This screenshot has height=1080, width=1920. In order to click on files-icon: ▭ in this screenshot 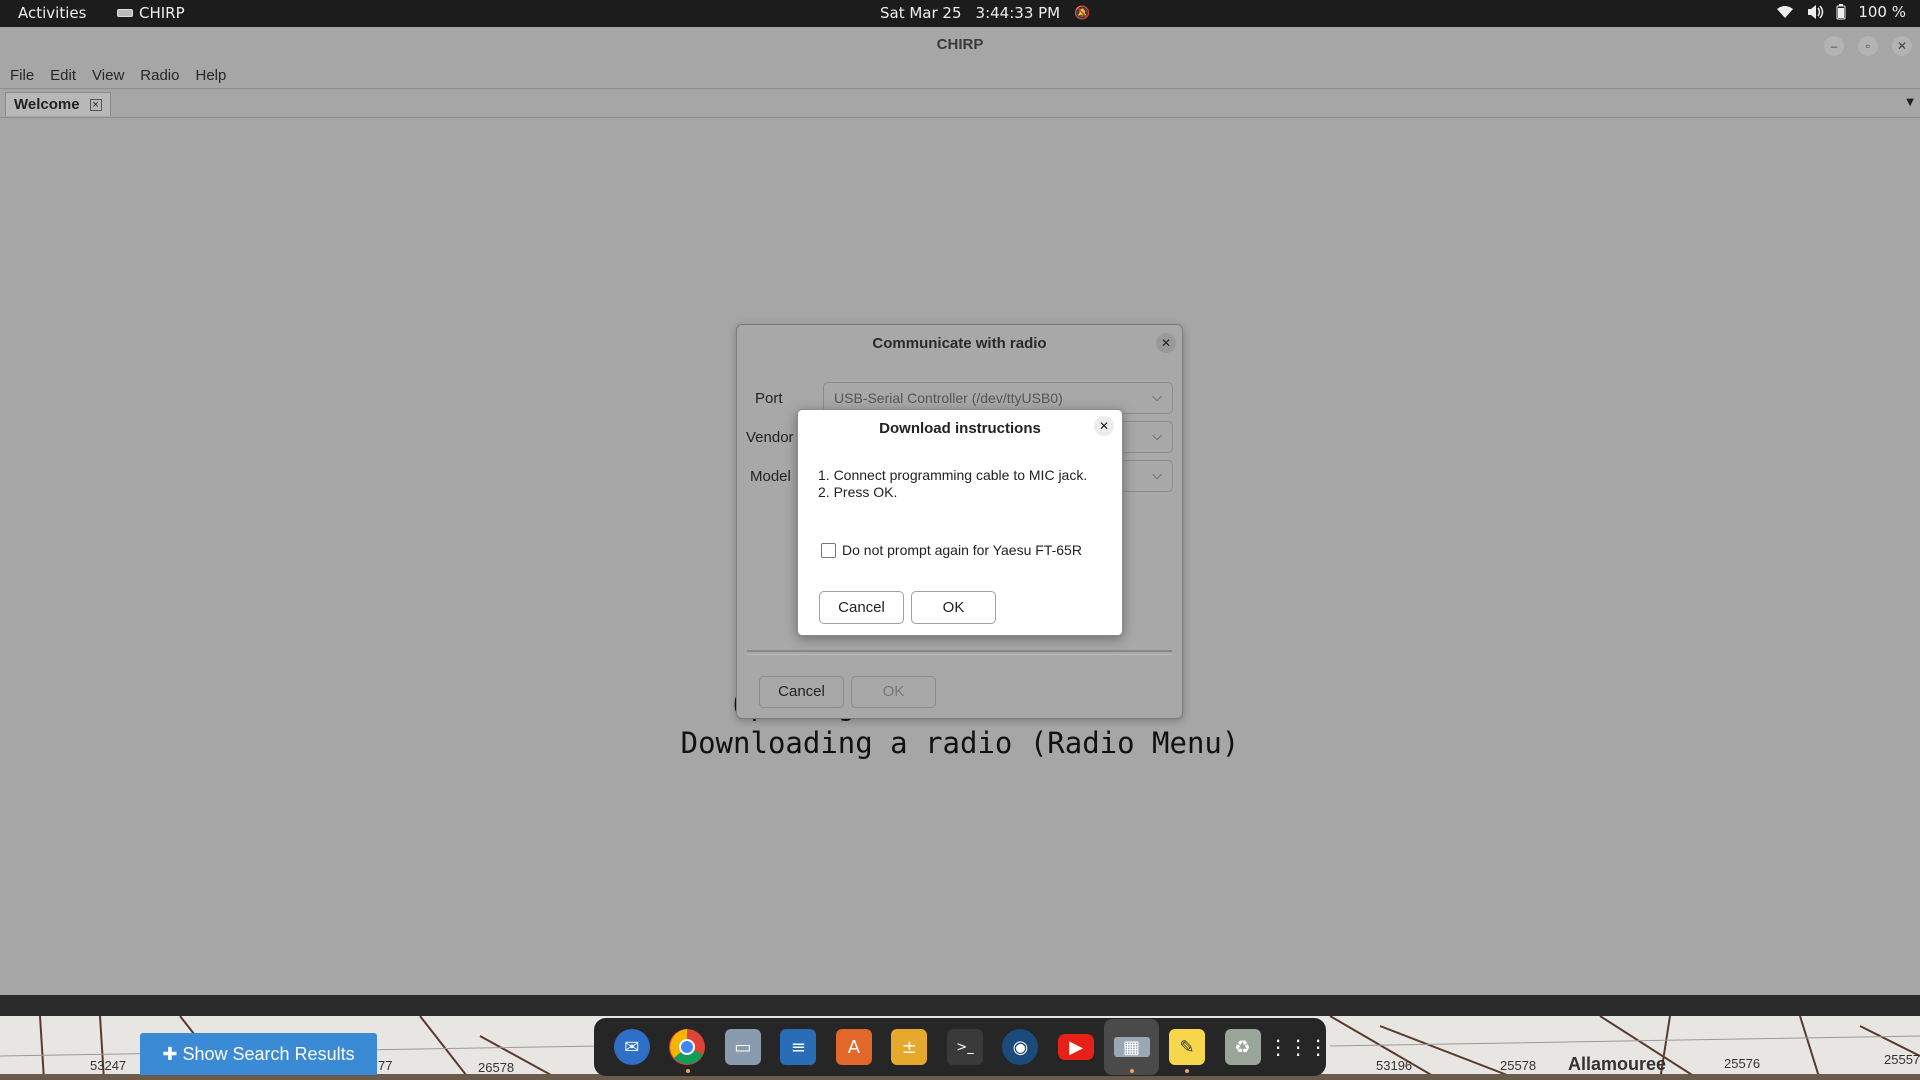, I will do `click(743, 1047)`.